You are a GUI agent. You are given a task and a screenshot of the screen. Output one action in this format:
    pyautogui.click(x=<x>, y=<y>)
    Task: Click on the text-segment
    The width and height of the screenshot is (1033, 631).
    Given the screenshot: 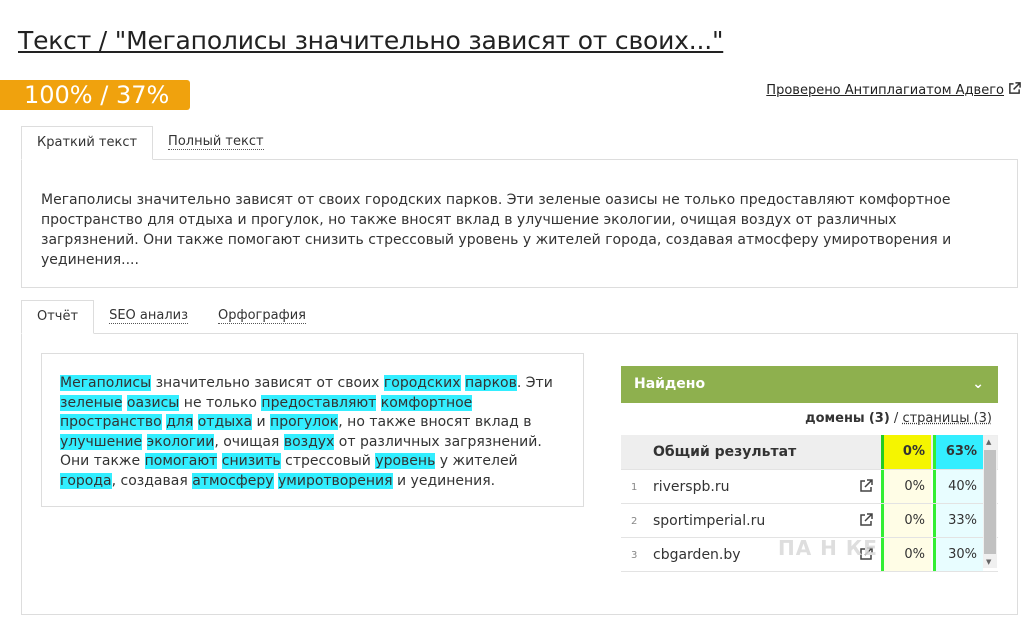 What is the action you would take?
    pyautogui.click(x=144, y=442)
    